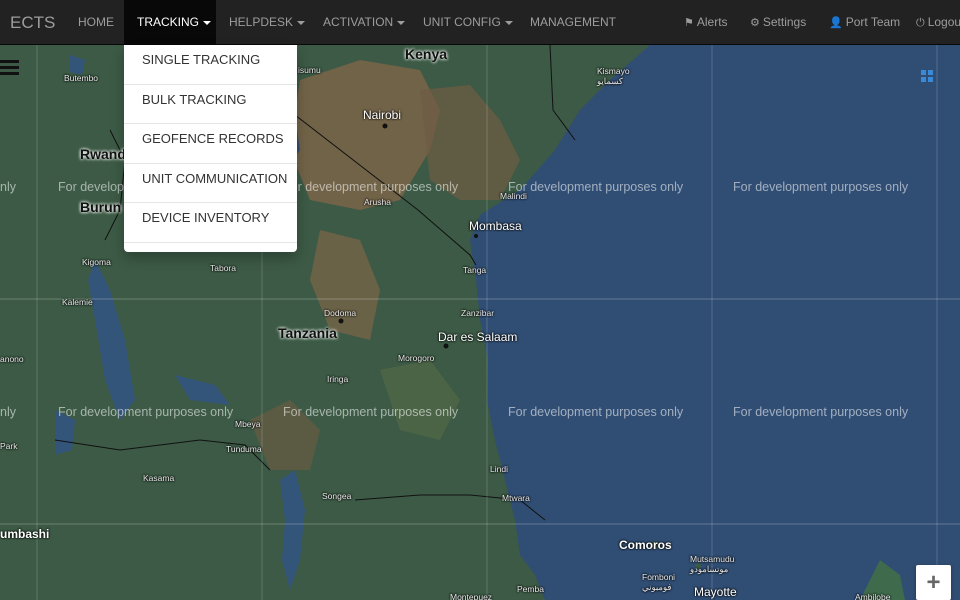 This screenshot has height=600, width=960. Describe the element at coordinates (712, 559) in the screenshot. I see `city-label: Mutsamudu` at that location.